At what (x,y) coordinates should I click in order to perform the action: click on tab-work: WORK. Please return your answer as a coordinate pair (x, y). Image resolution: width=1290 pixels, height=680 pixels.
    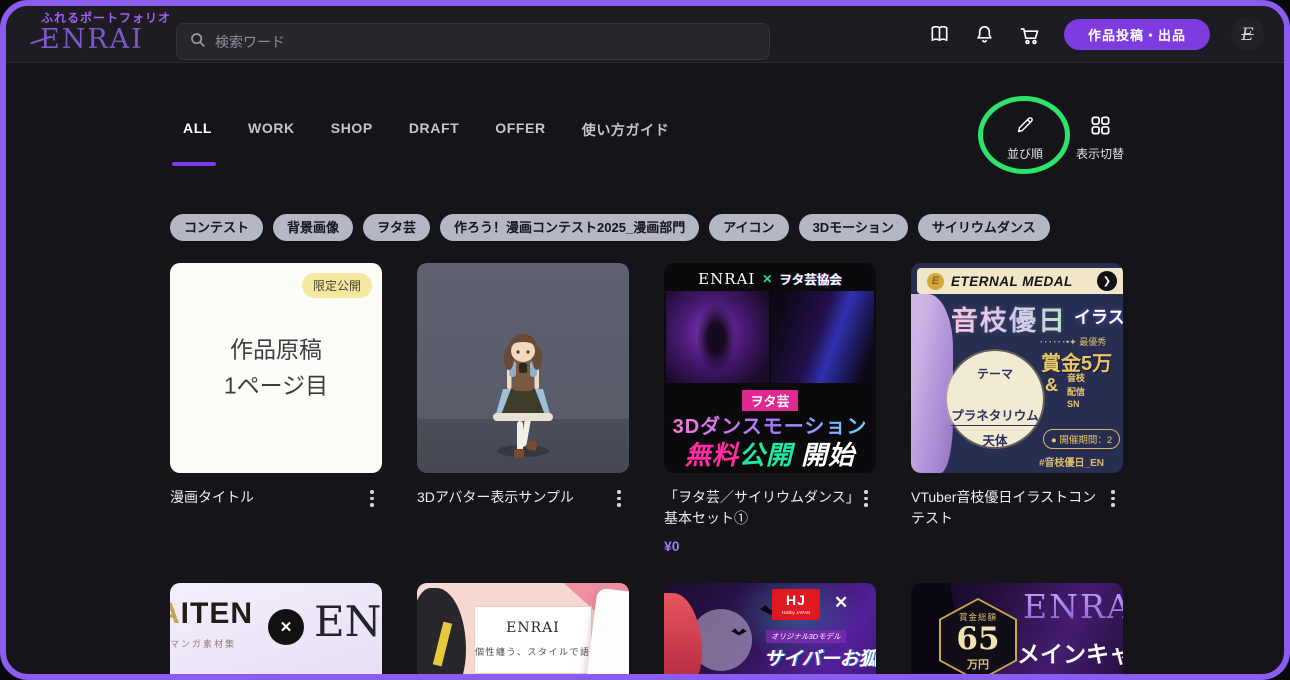
    Looking at the image, I should click on (271, 130).